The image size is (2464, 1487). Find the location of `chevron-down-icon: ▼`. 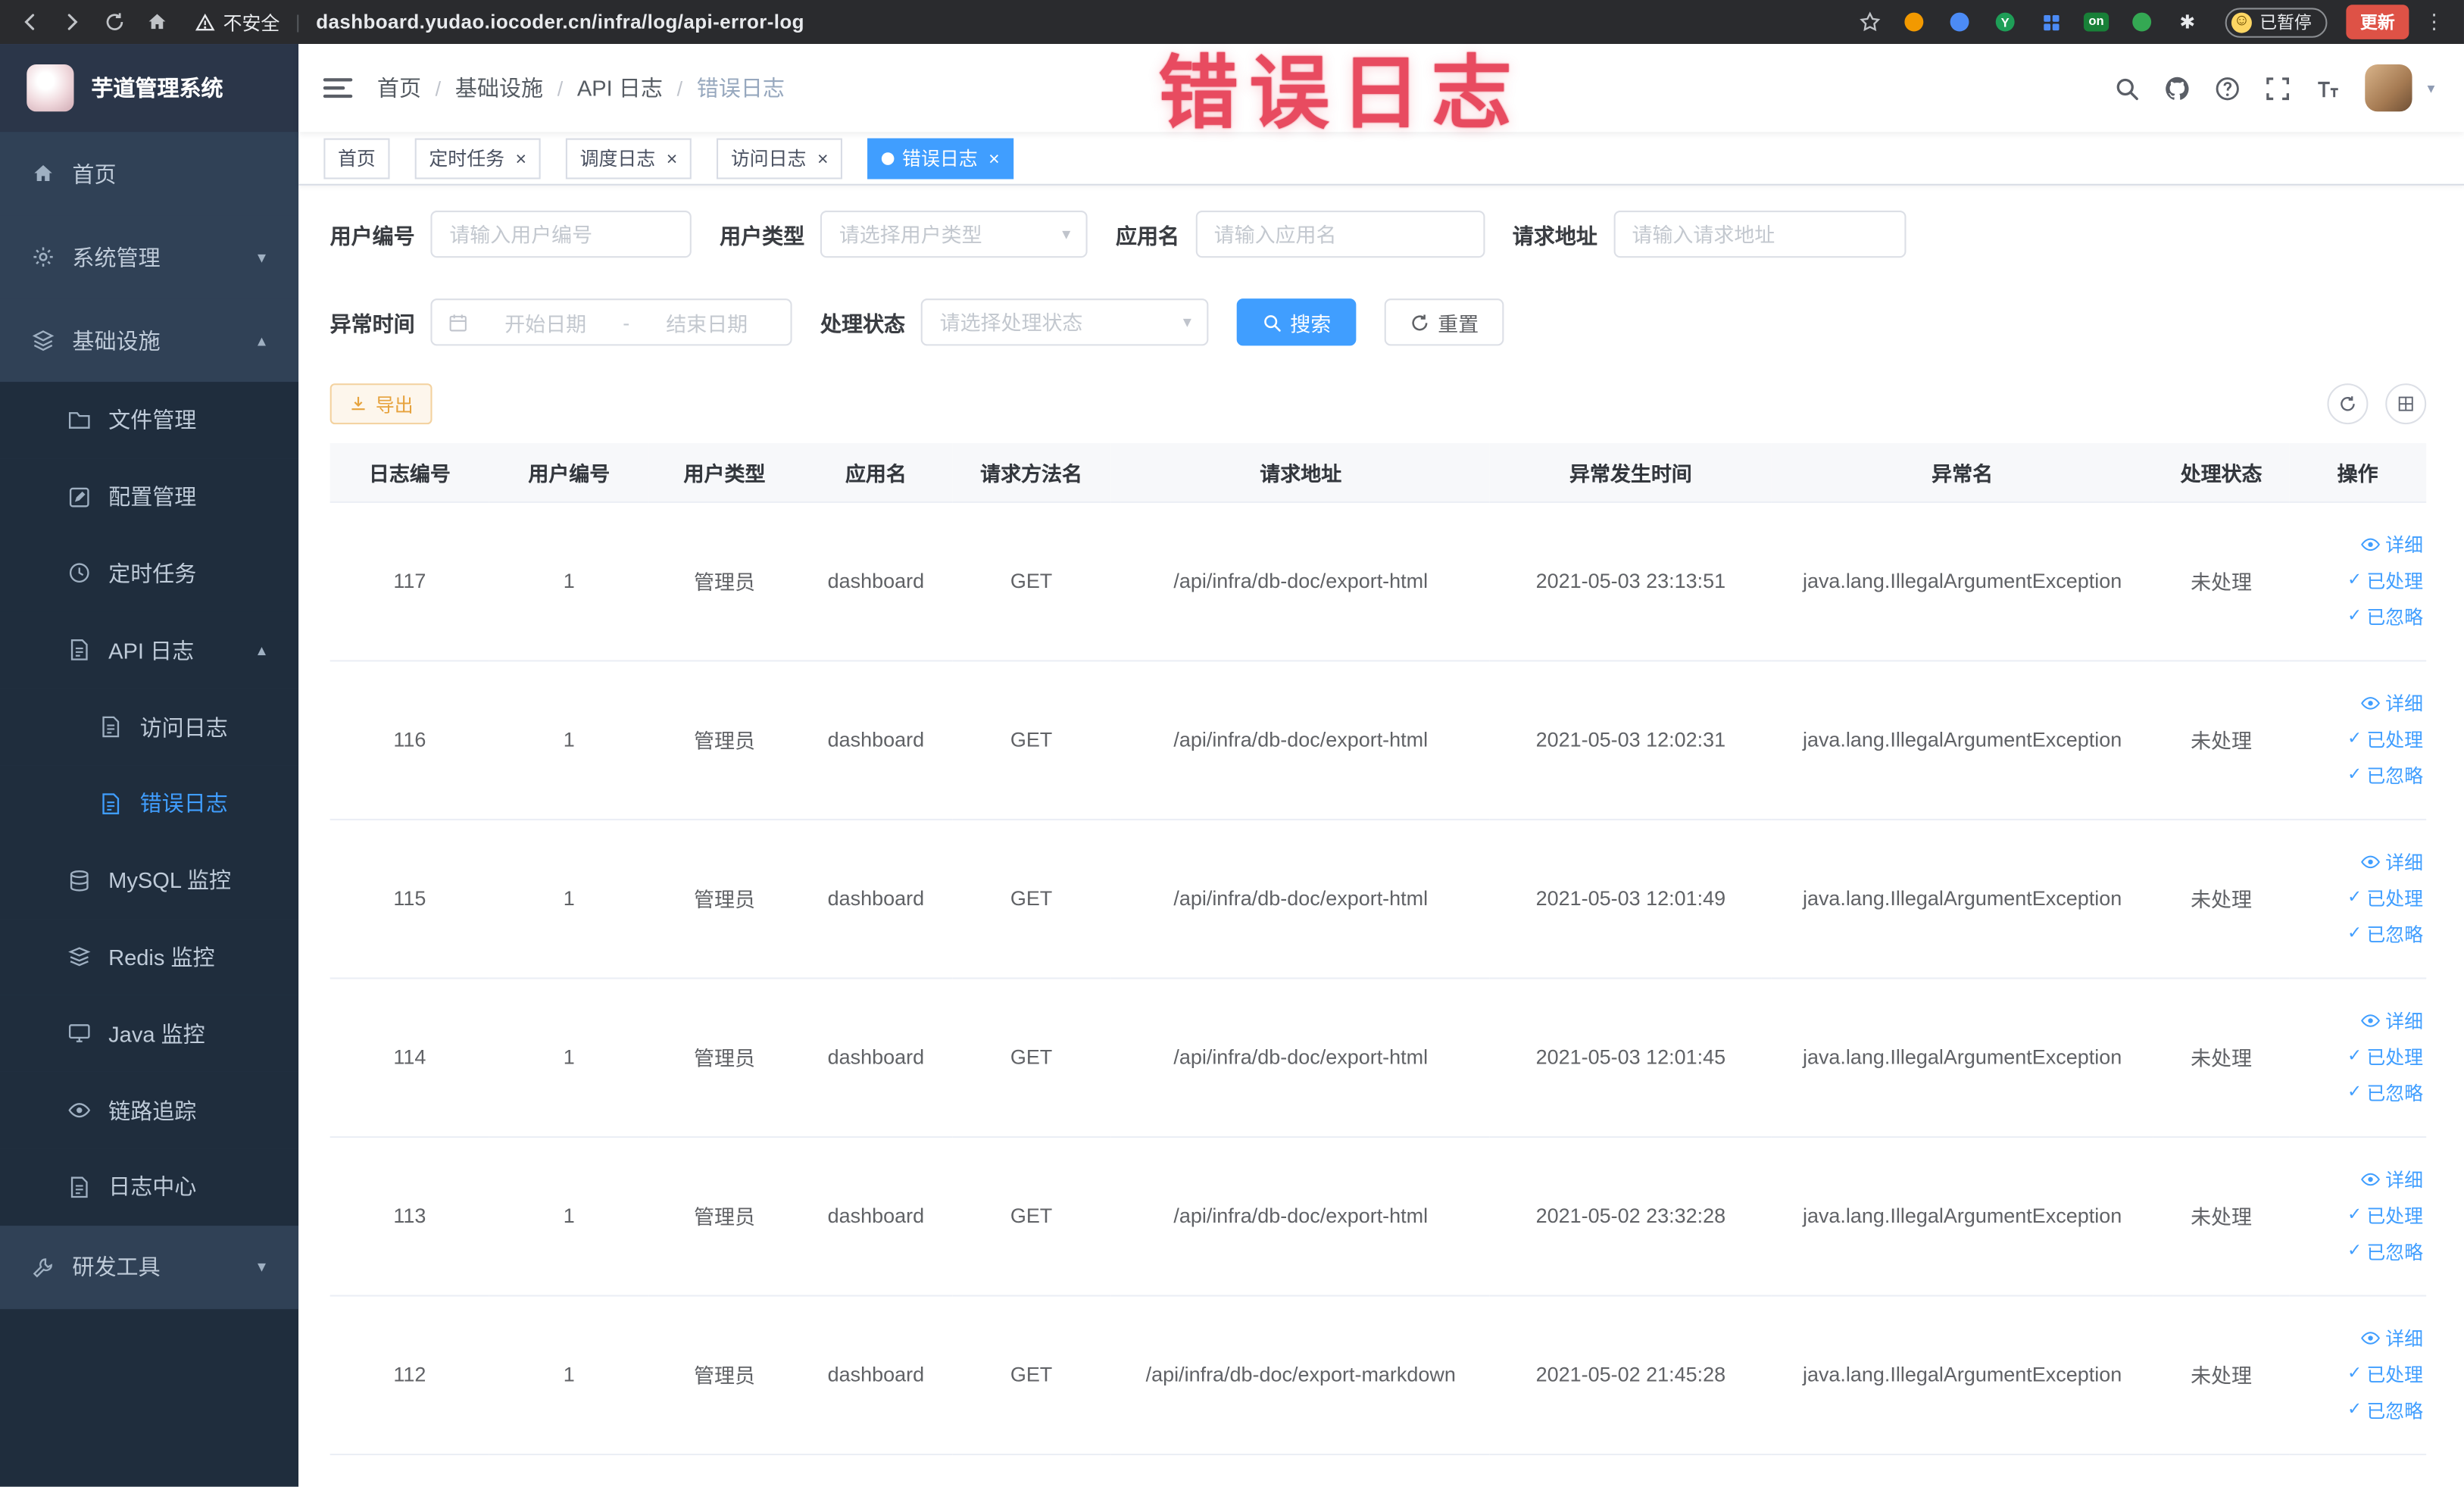

chevron-down-icon: ▼ is located at coordinates (2431, 88).